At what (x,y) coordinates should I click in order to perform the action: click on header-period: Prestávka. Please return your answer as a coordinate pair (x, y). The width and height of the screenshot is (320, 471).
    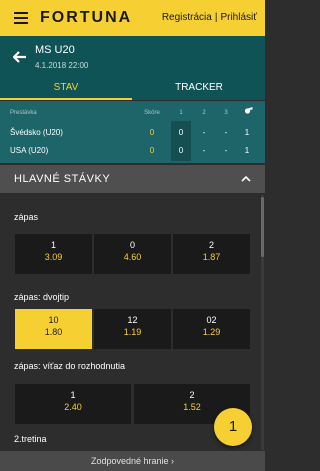
    Looking at the image, I should click on (23, 113).